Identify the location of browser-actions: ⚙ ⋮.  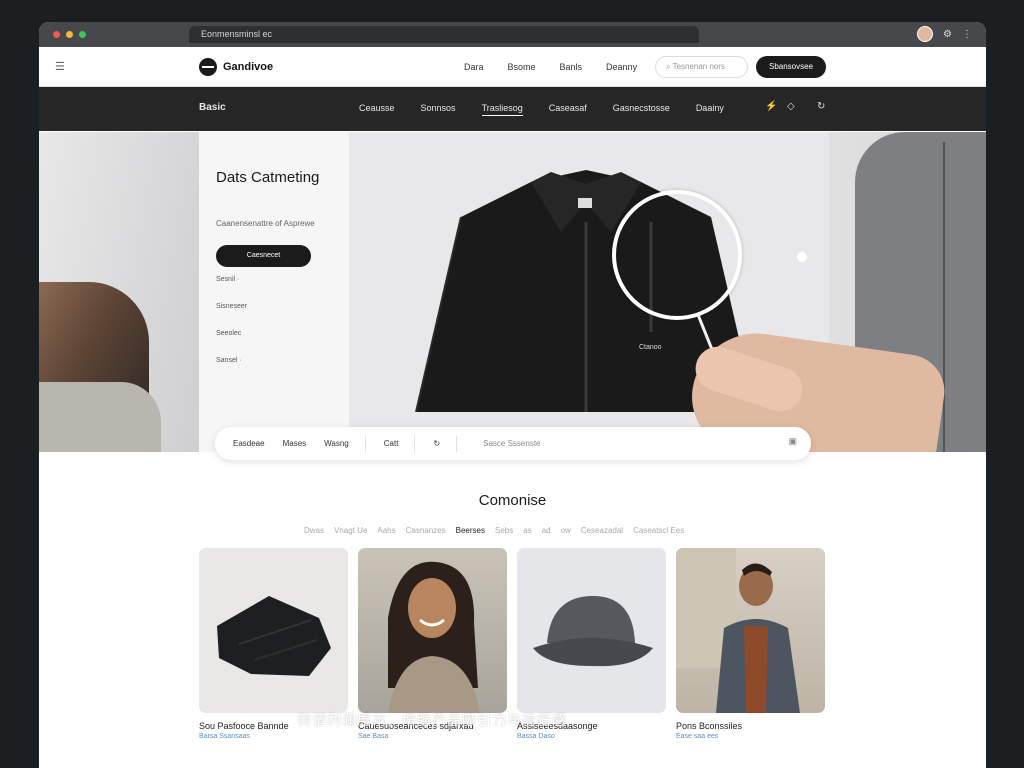
(944, 34).